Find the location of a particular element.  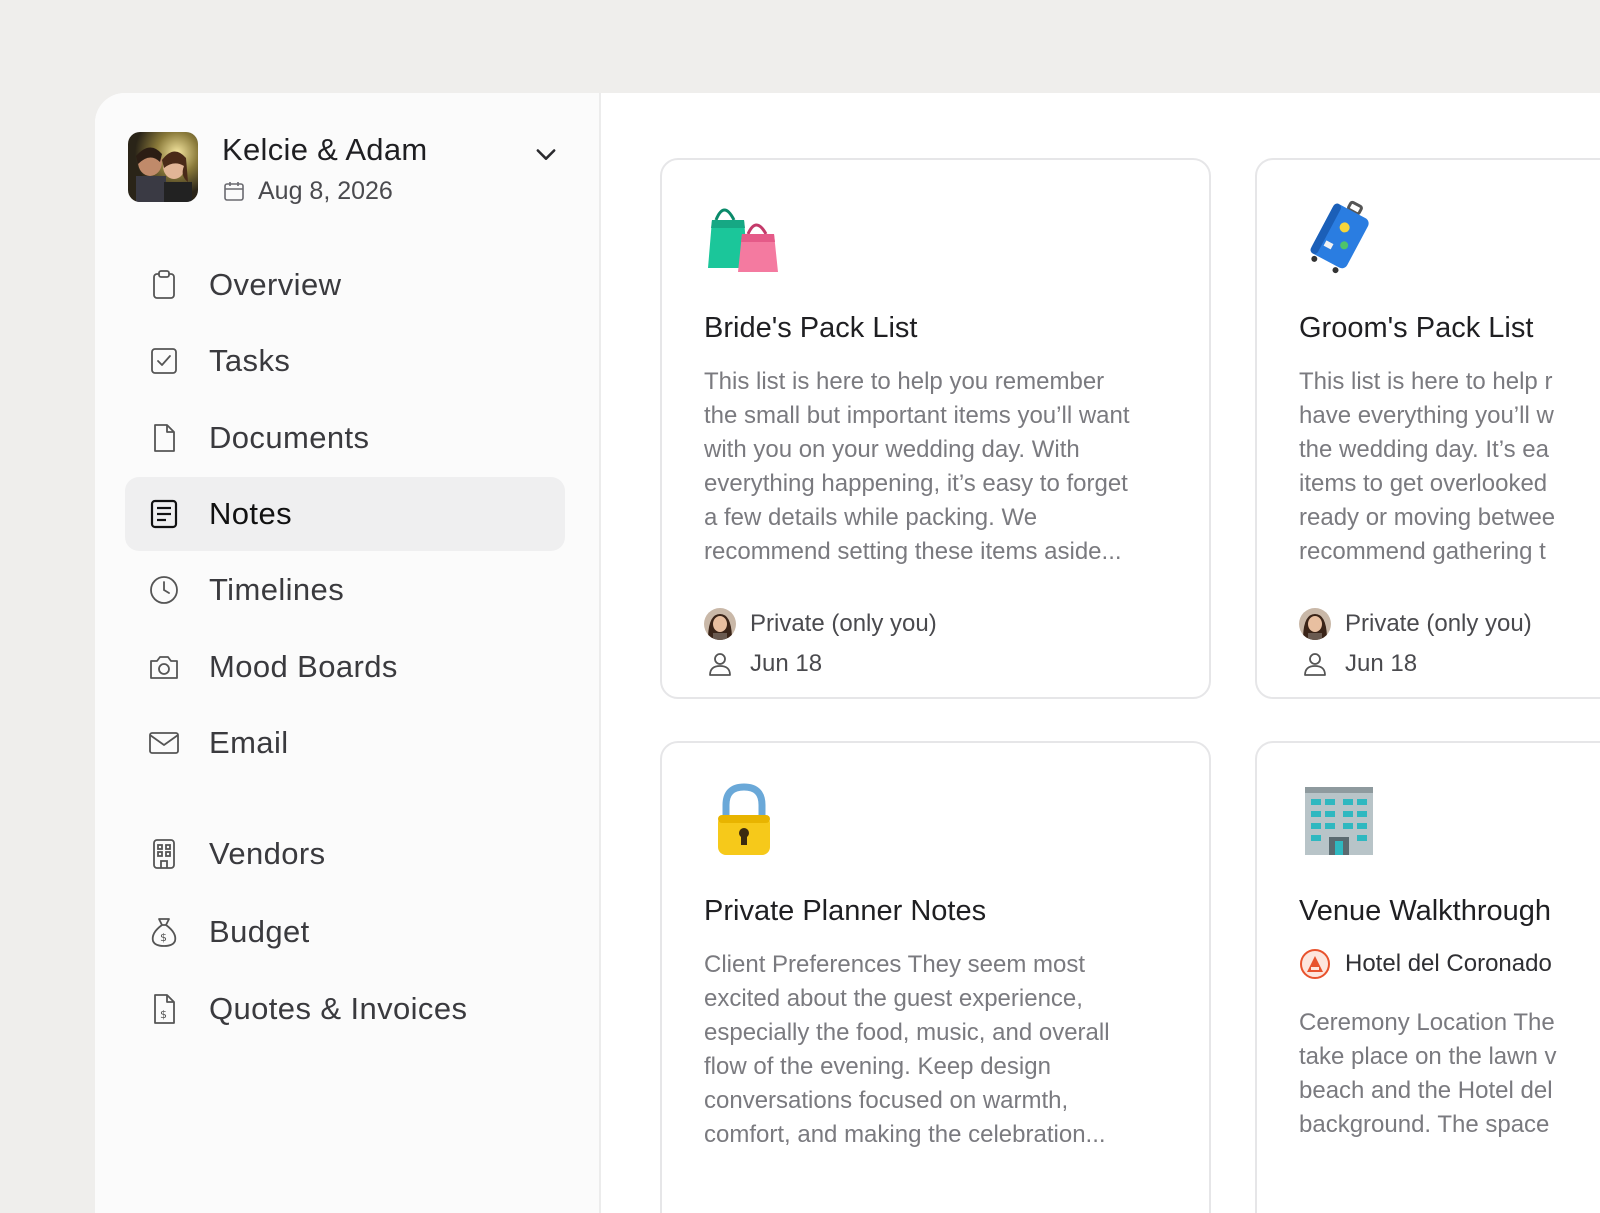

sidebar-item-label: Email is located at coordinates (249, 742).